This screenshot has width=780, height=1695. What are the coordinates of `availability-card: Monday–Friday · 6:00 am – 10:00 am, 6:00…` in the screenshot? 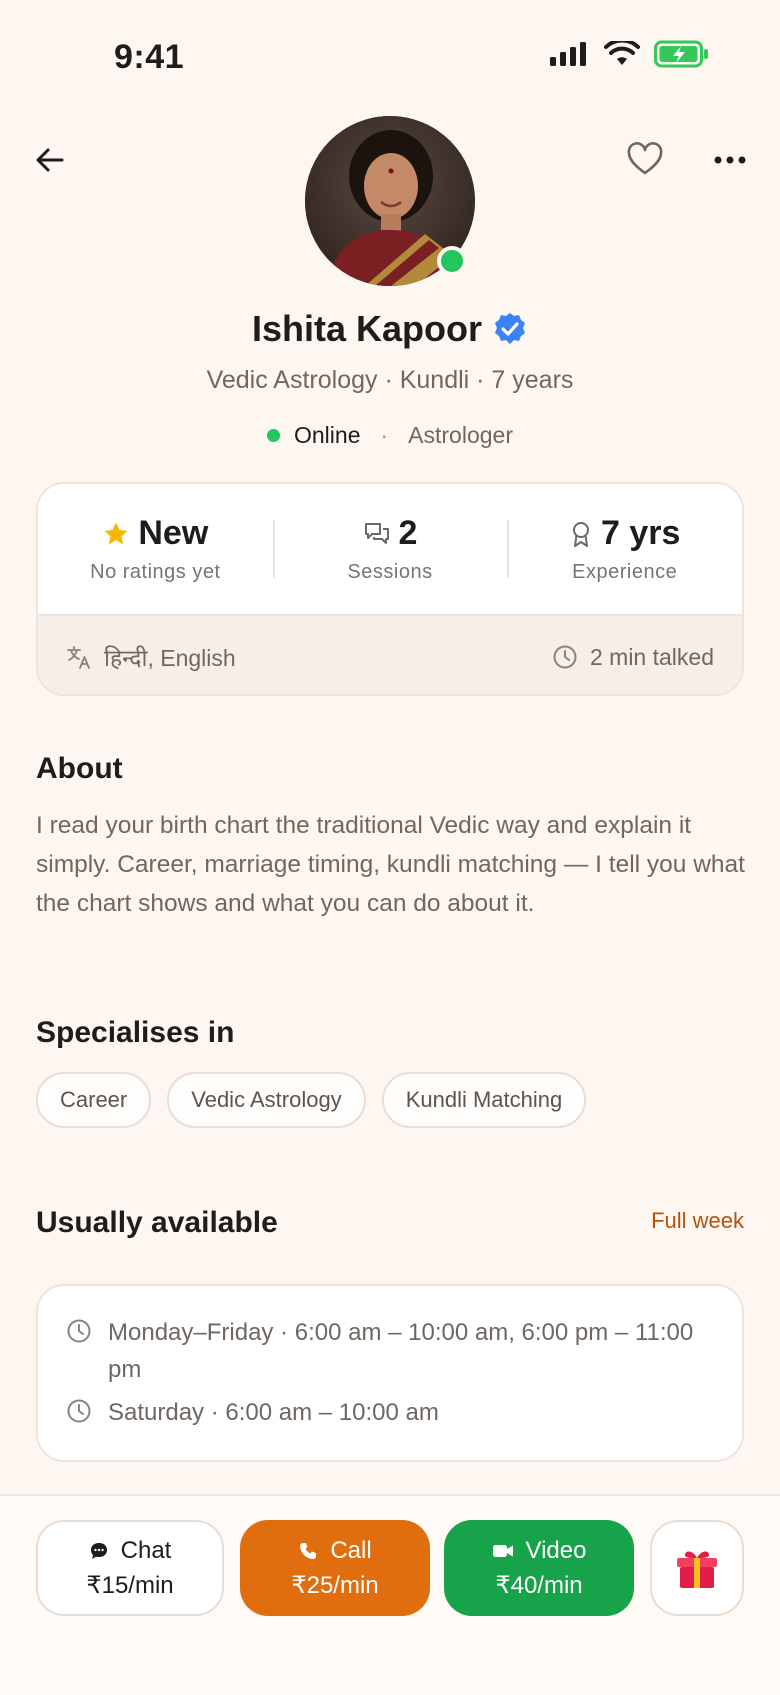 It's located at (390, 1373).